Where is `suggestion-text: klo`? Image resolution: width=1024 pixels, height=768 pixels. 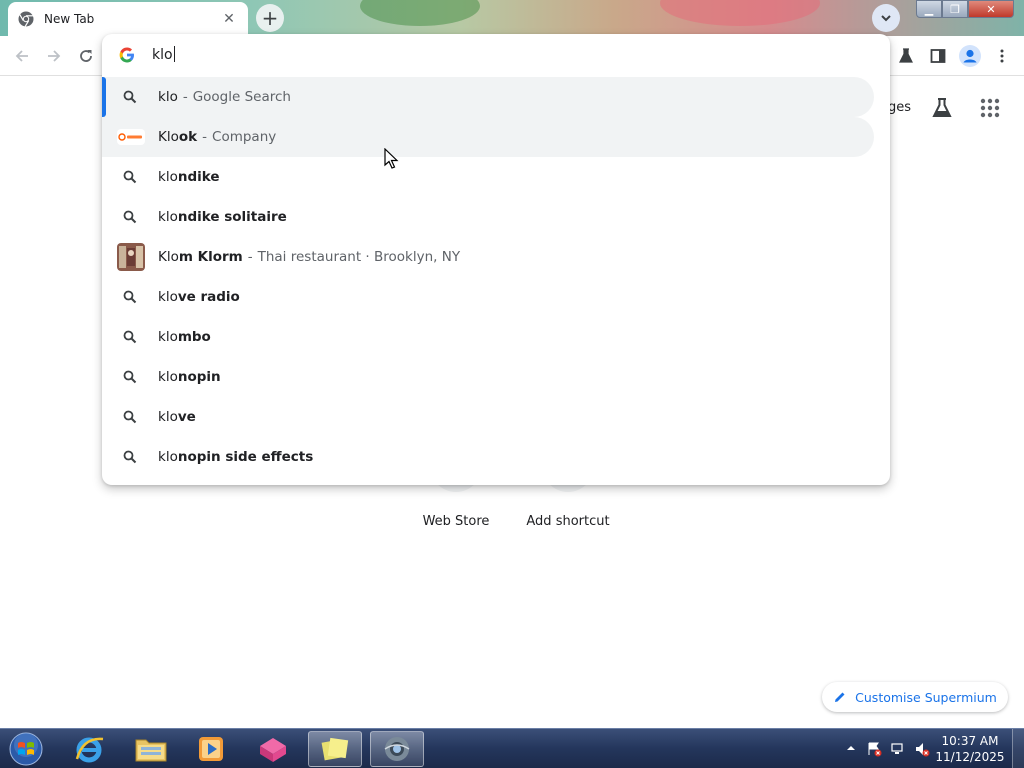 suggestion-text: klo is located at coordinates (168, 97).